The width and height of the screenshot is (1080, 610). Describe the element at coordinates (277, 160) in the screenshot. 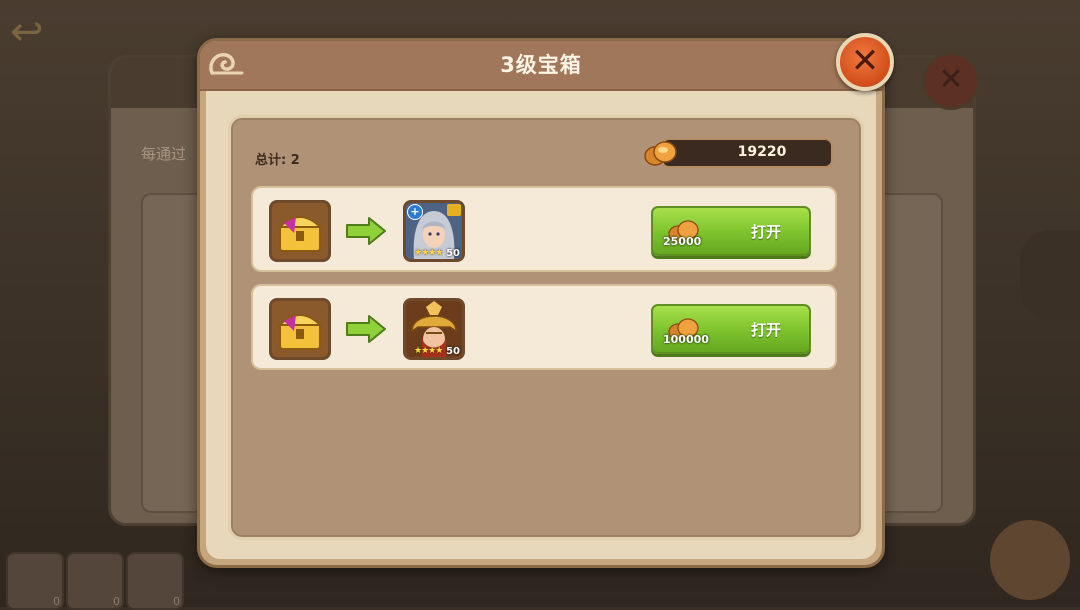

I see `total-count-label: 总计: 2` at that location.